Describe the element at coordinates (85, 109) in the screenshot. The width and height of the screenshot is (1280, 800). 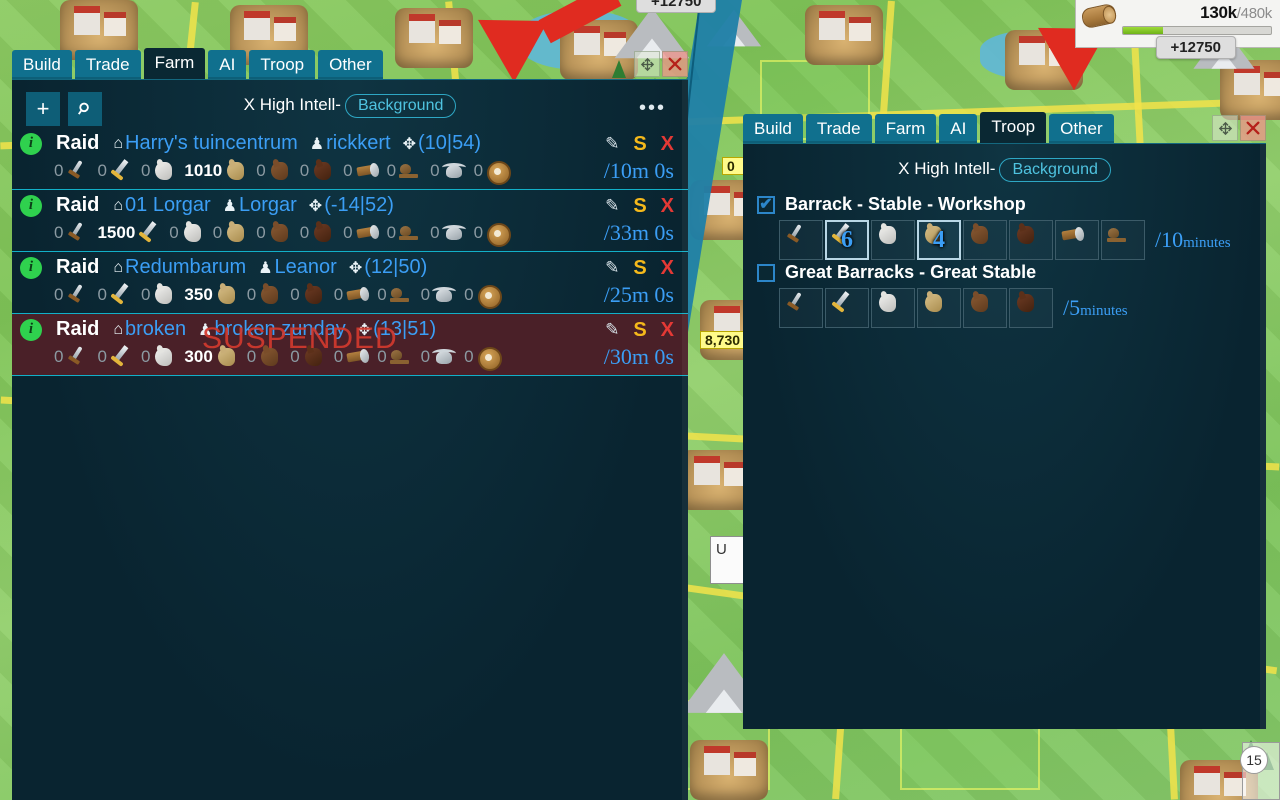
I see `search-icon` at that location.